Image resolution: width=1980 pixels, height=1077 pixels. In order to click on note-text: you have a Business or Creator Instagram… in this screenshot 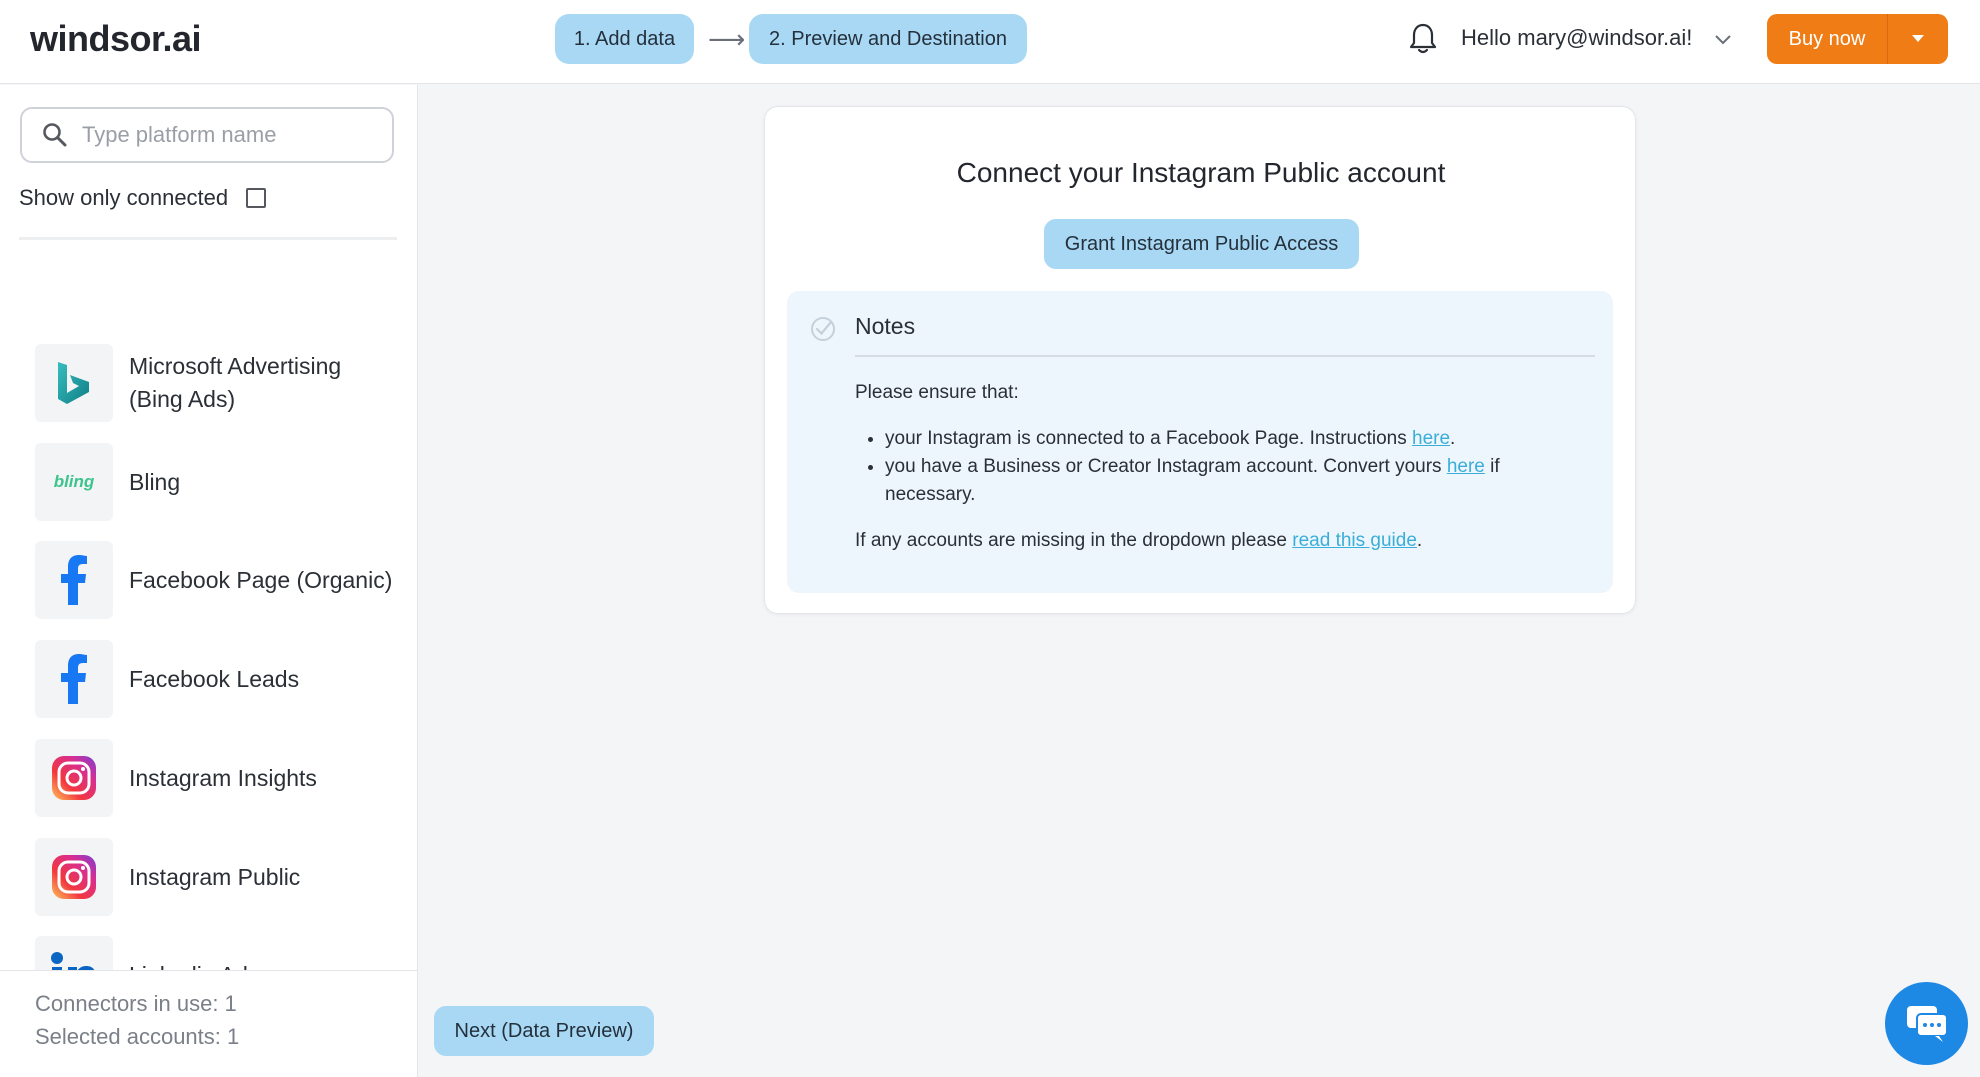, I will do `click(1166, 466)`.